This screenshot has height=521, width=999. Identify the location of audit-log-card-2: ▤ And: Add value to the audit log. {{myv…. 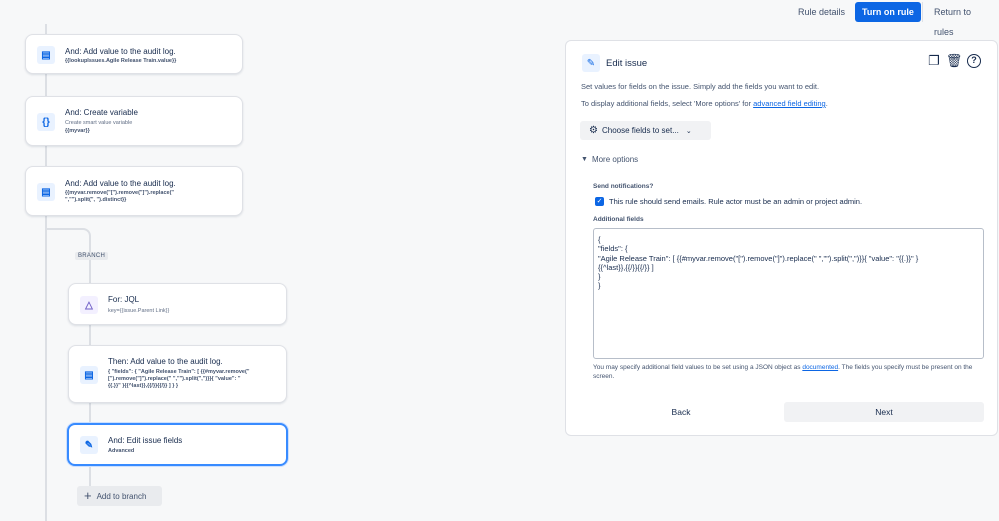
(134, 191).